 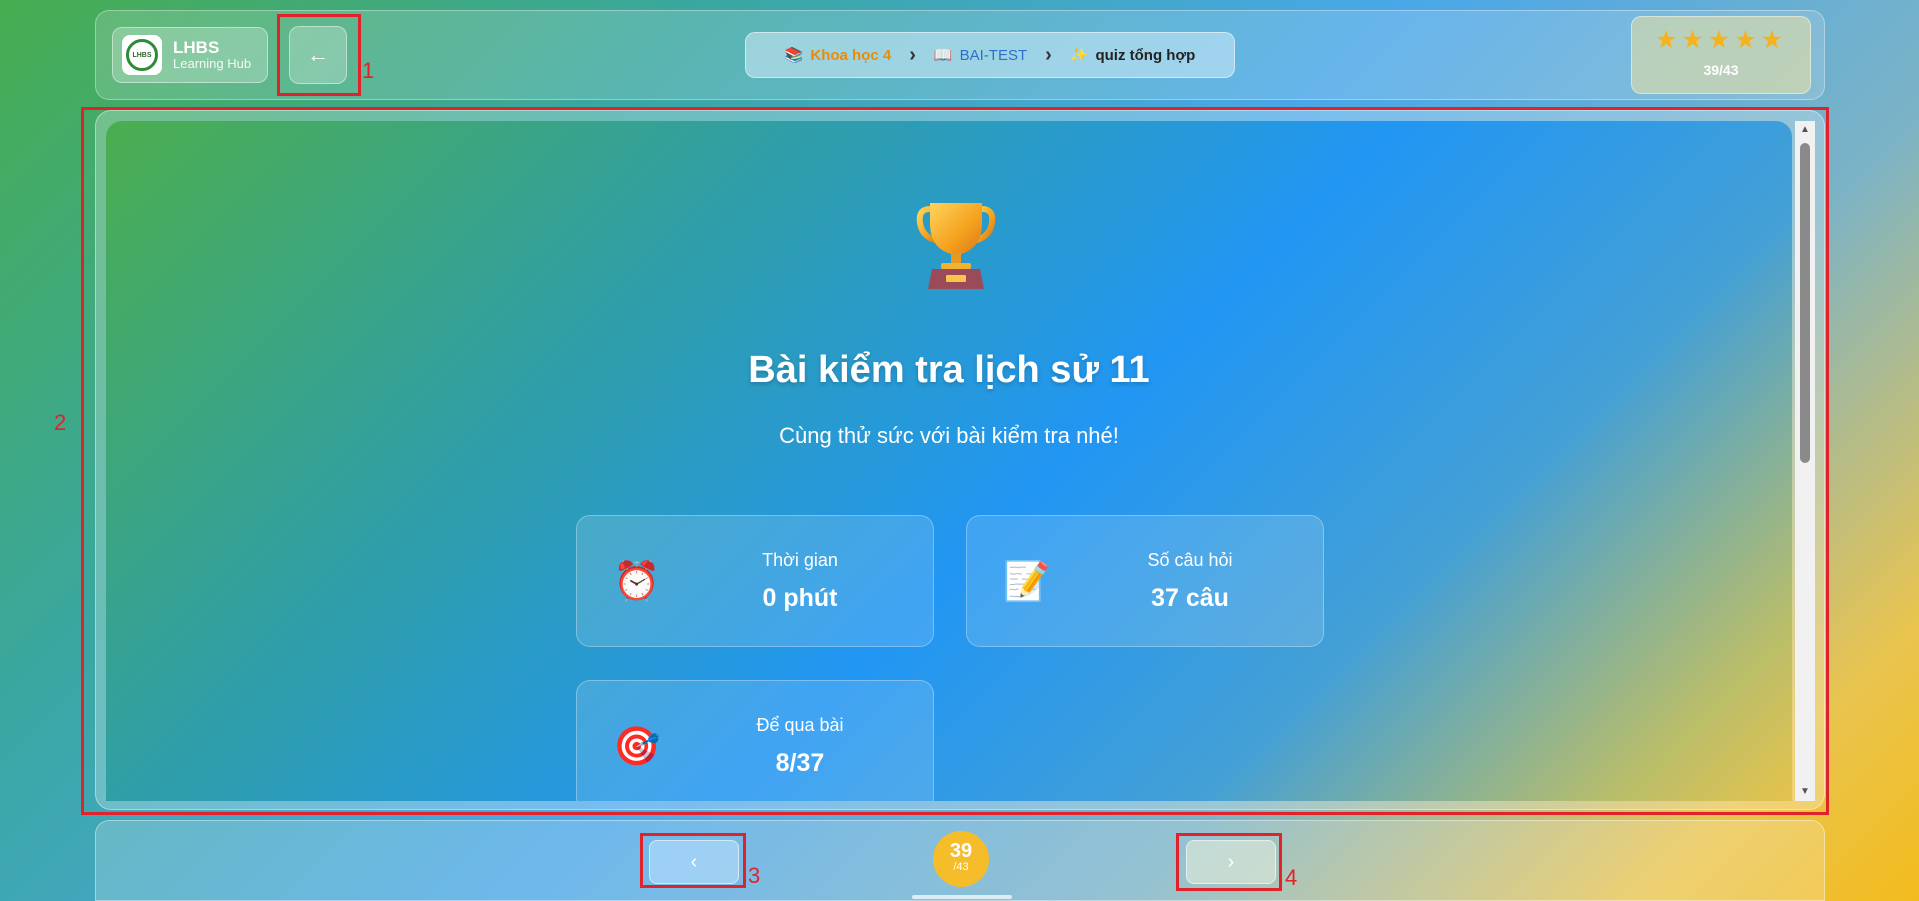 I want to click on logo-subtitle: Learning Hub, so click(x=212, y=64).